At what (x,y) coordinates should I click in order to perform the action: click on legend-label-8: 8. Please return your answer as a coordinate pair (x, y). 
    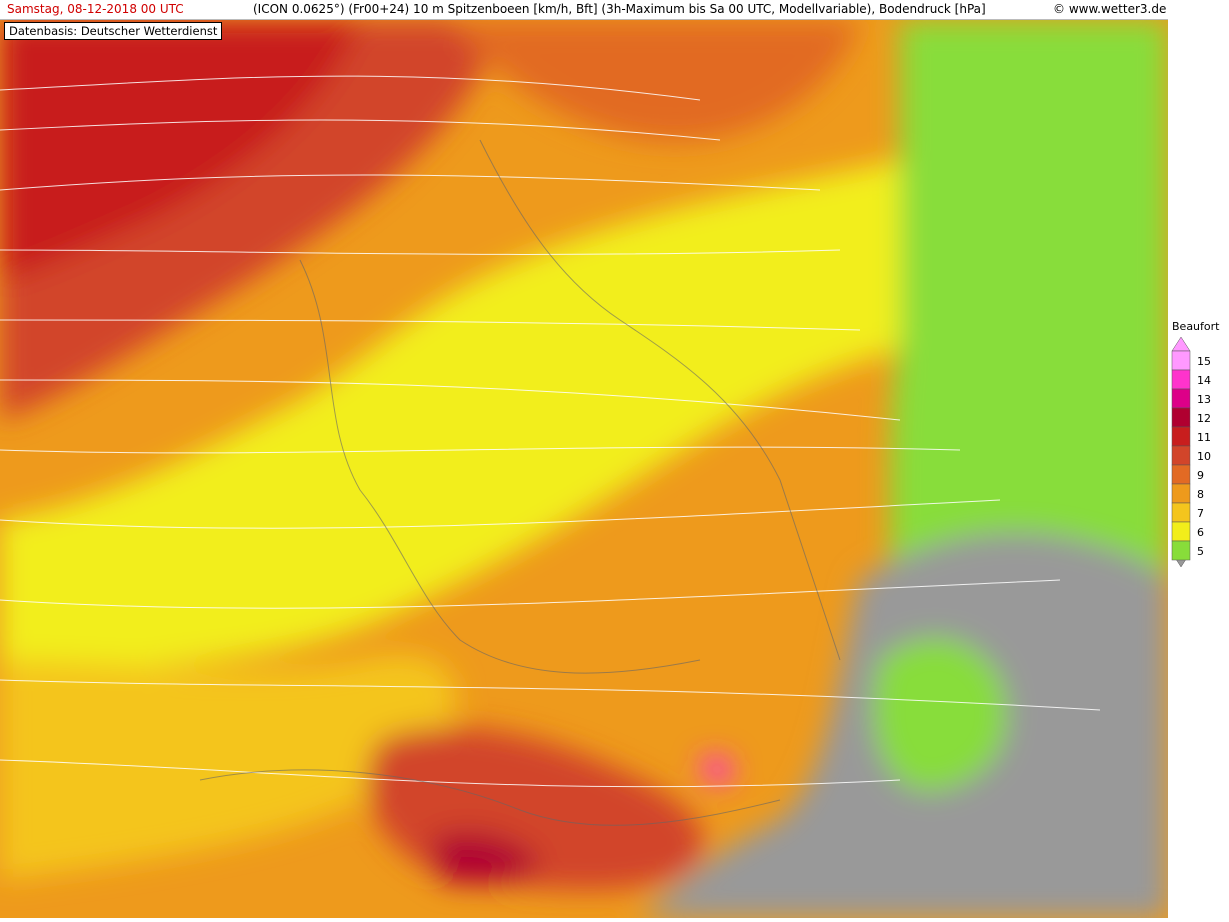
    Looking at the image, I should click on (1200, 494).